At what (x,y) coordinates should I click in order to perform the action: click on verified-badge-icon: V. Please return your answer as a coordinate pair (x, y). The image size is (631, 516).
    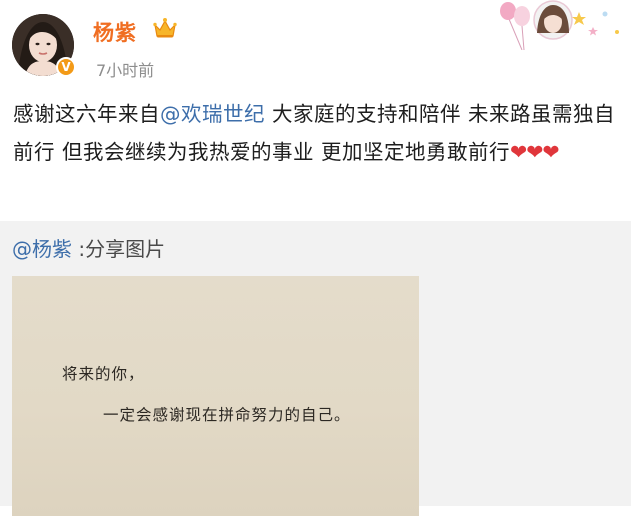
    Looking at the image, I should click on (66, 67).